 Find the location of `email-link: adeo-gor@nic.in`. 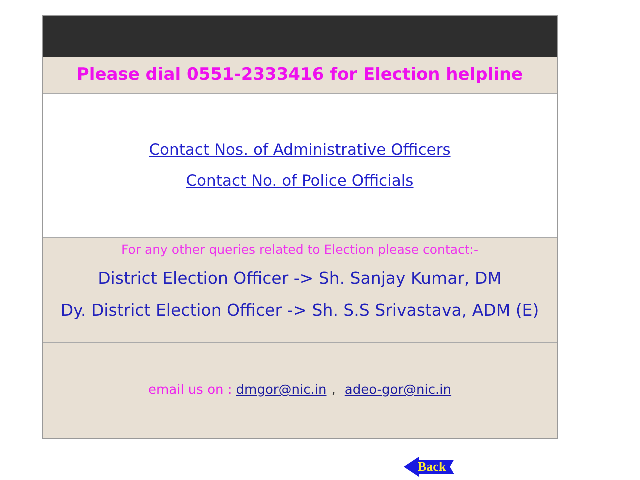

email-link: adeo-gor@nic.in is located at coordinates (398, 390).